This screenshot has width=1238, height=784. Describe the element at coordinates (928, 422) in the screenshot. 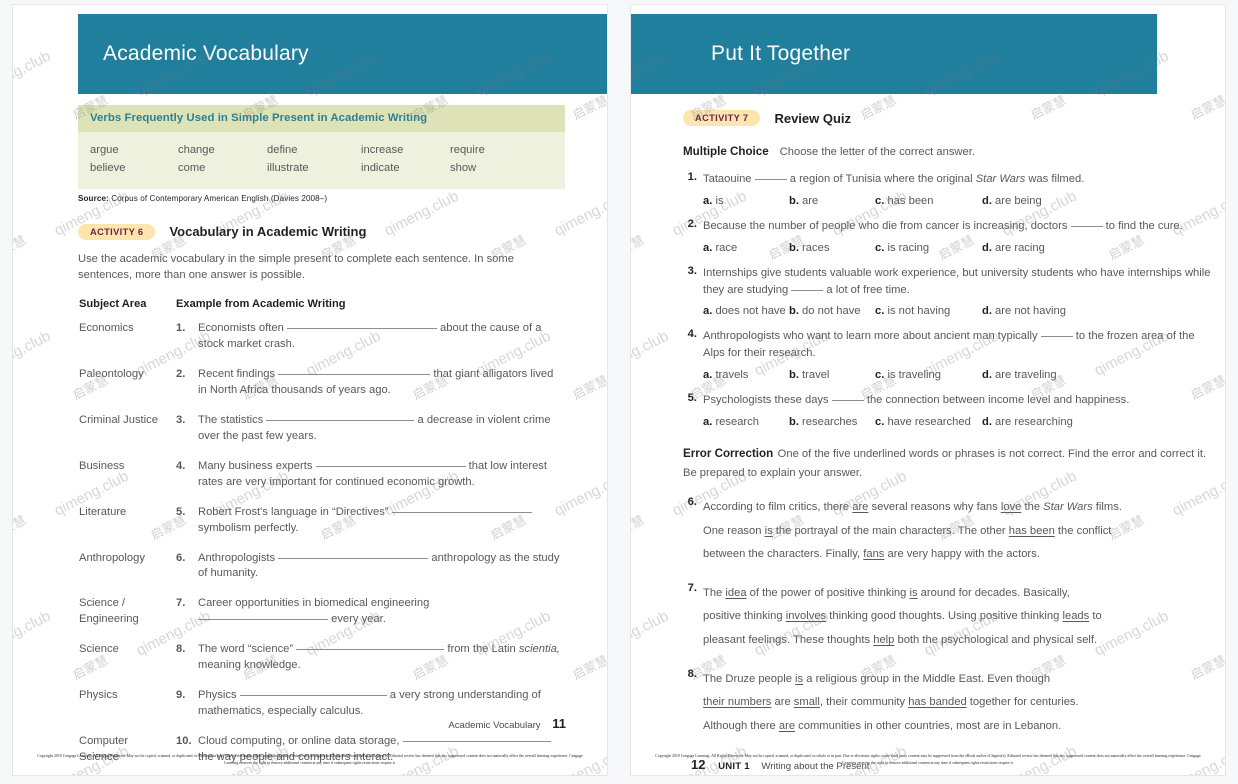

I see `answer-option: c. have researched` at that location.